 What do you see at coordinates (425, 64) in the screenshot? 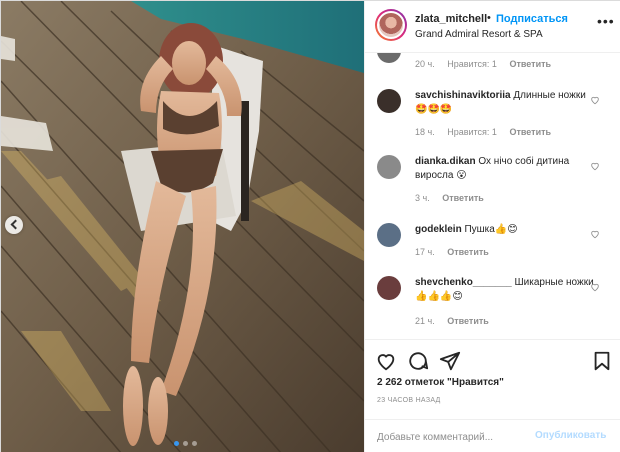
I see `comment-time: 20 ч.` at bounding box center [425, 64].